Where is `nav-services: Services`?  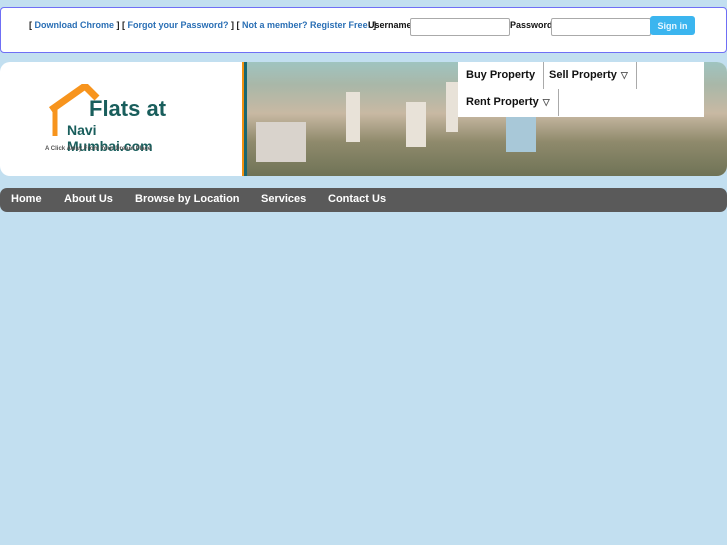
nav-services: Services is located at coordinates (283, 199).